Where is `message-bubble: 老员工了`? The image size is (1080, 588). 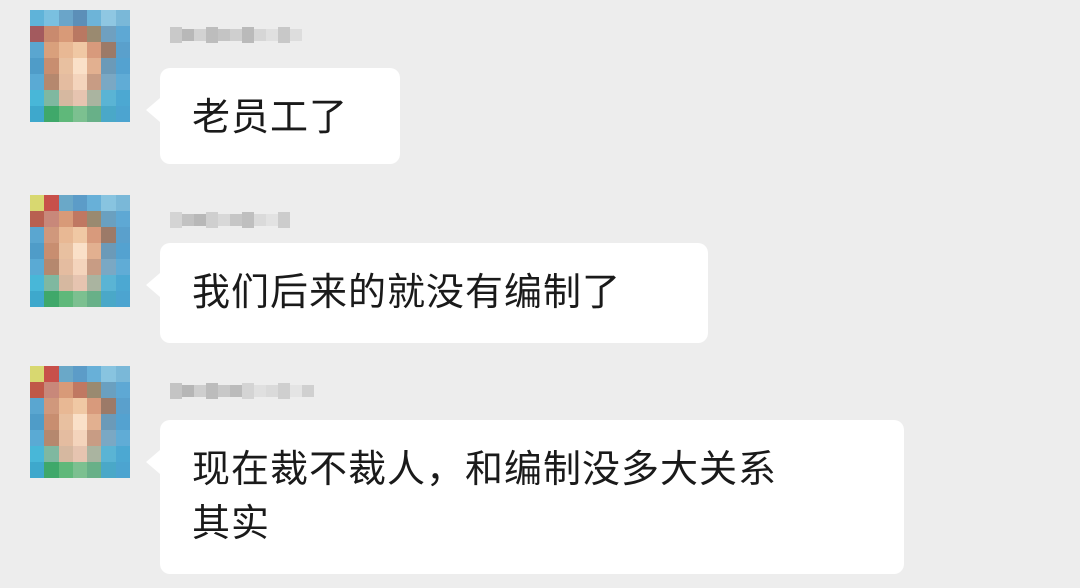 message-bubble: 老员工了 is located at coordinates (273, 116).